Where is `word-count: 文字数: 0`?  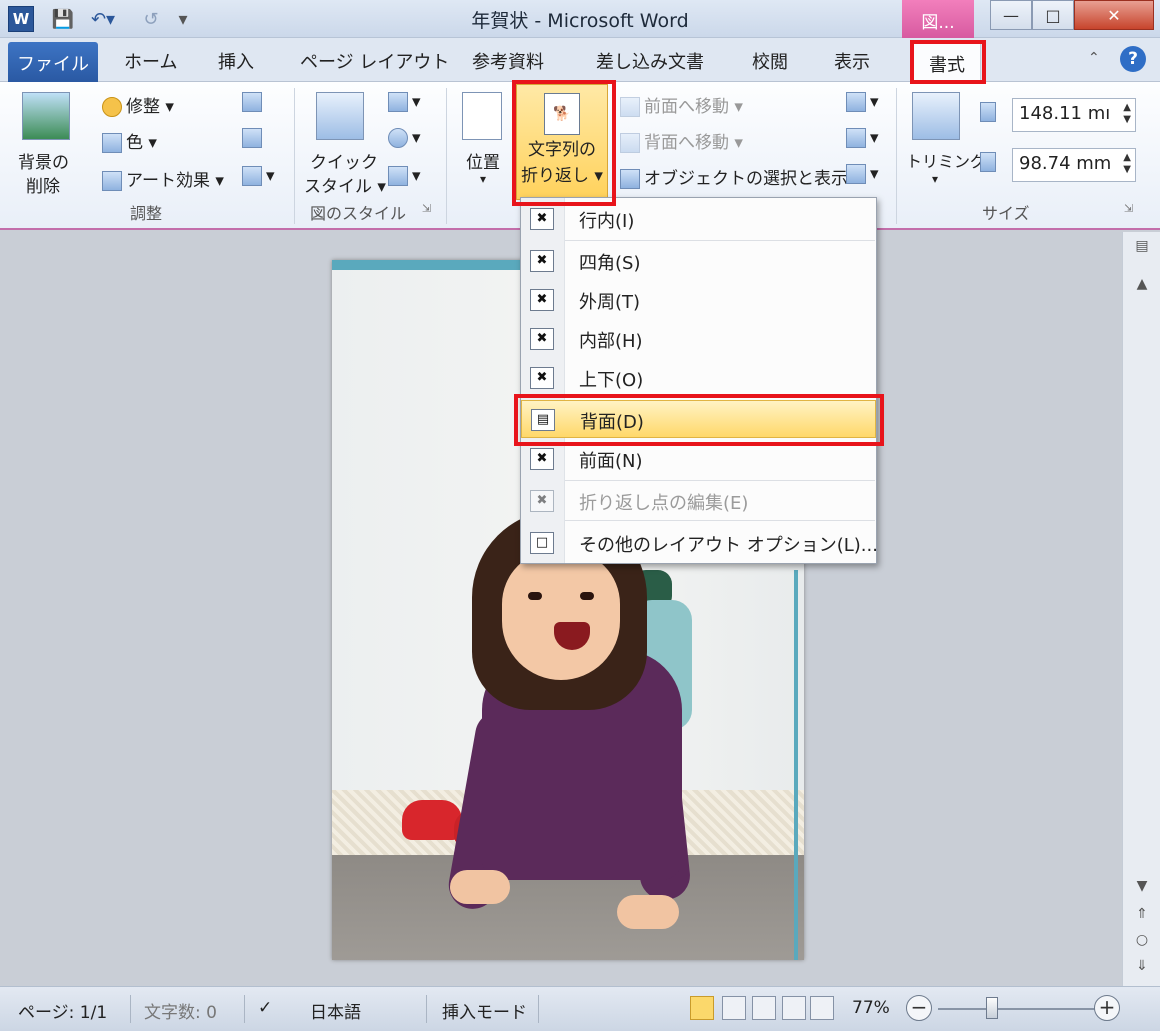
word-count: 文字数: 0 is located at coordinates (180, 1010).